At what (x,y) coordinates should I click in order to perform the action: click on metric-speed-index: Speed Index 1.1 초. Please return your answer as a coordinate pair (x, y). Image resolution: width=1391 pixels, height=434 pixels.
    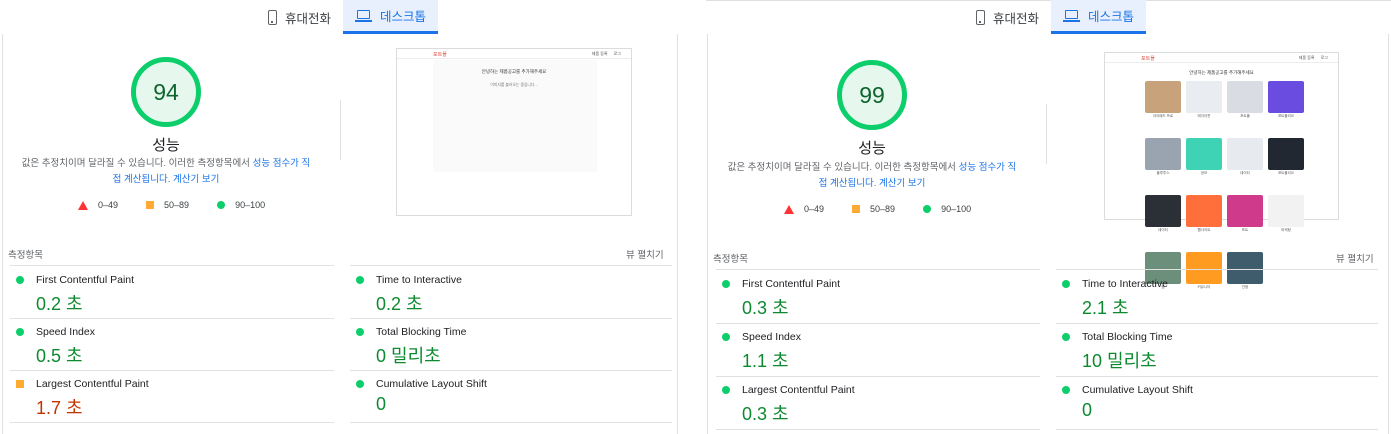
    Looking at the image, I should click on (876, 349).